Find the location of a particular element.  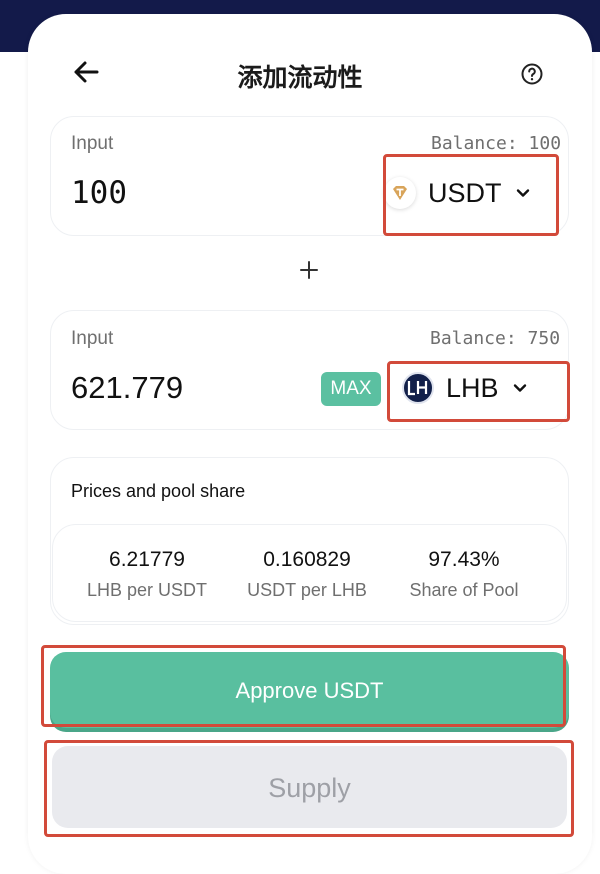

amount-input-lhb: 621.779 is located at coordinates (127, 388).